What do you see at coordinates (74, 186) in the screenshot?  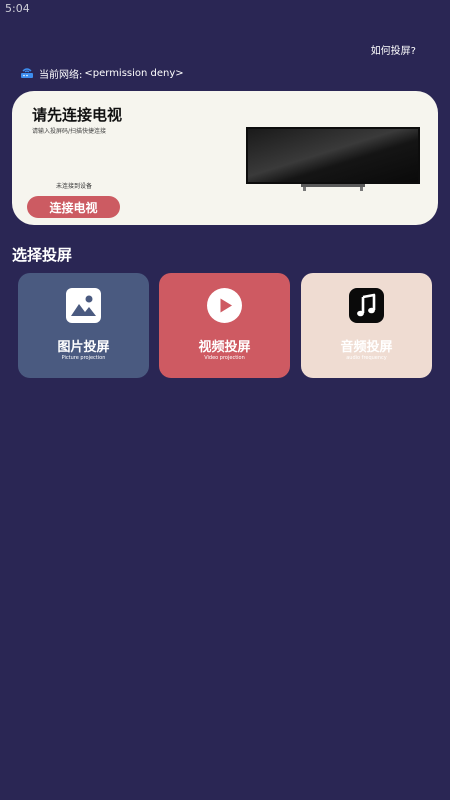 I see `connection-status: 未连接到设备` at bounding box center [74, 186].